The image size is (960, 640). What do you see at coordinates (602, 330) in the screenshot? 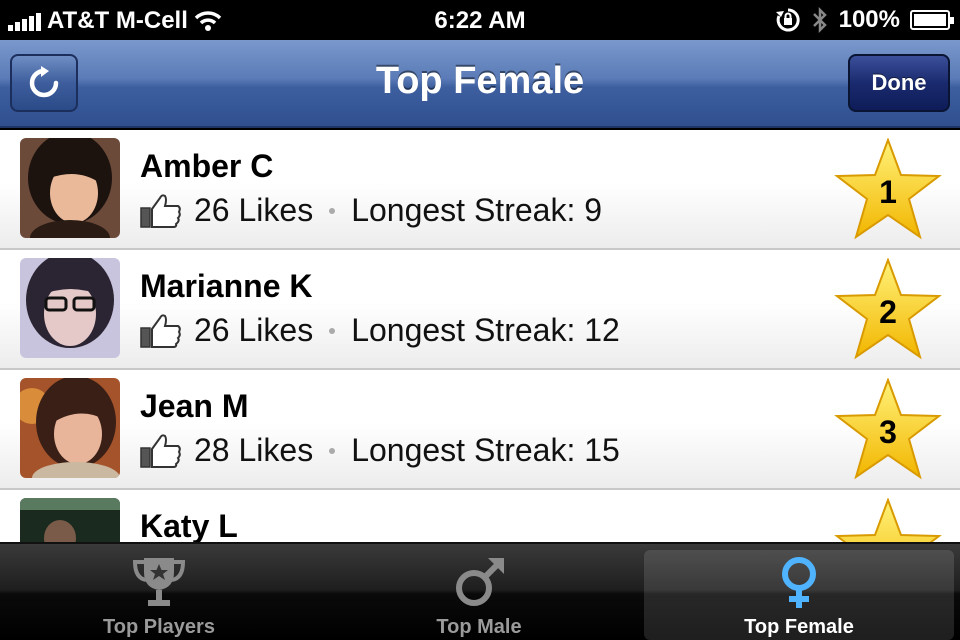
I see `streak-value: 12` at bounding box center [602, 330].